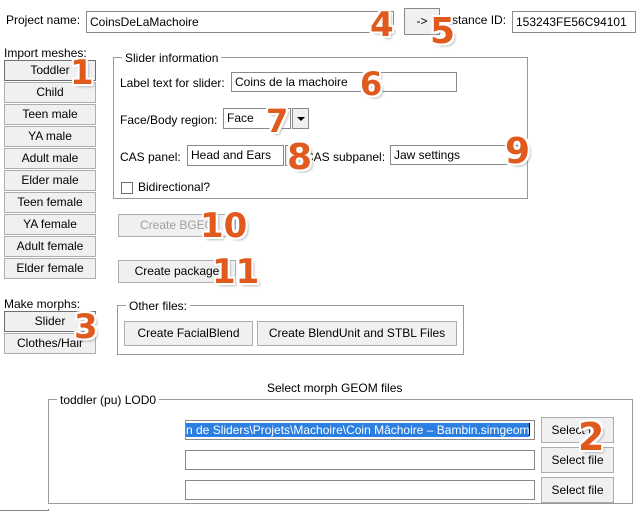  Describe the element at coordinates (50, 158) in the screenshot. I see `mesh-button-adult-male: Adult male` at that location.